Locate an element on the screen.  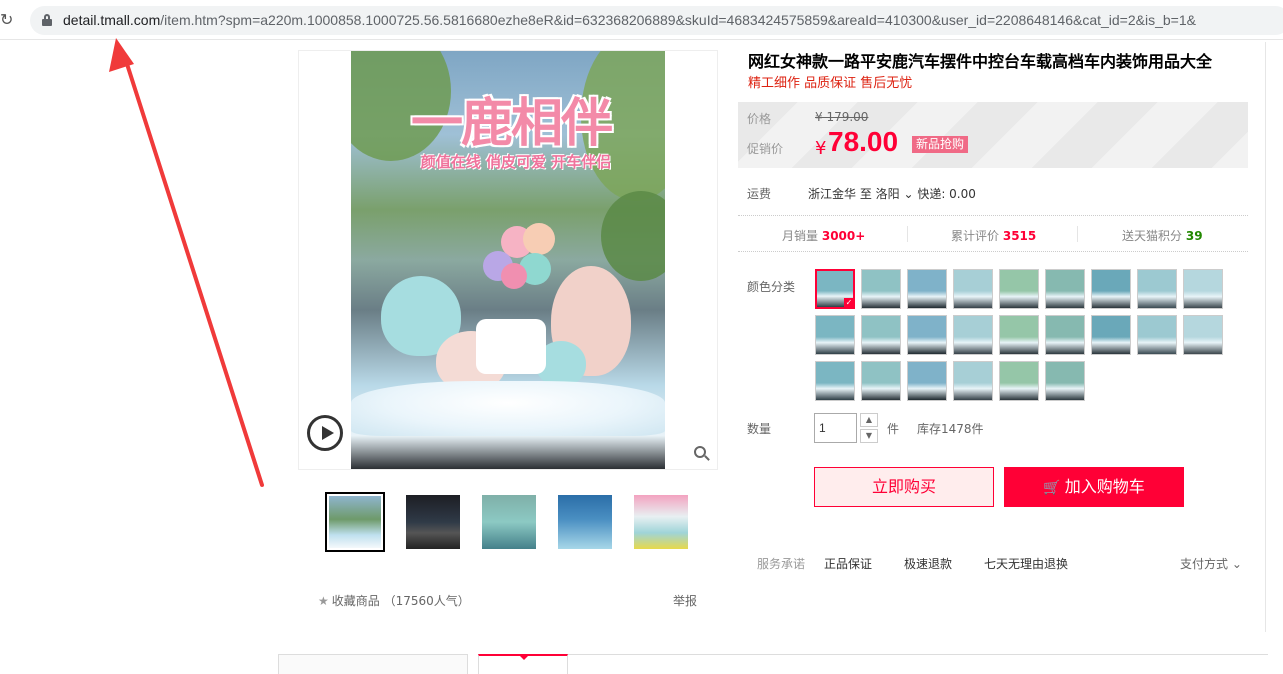
tmall-points-value: 39 is located at coordinates (1194, 236).